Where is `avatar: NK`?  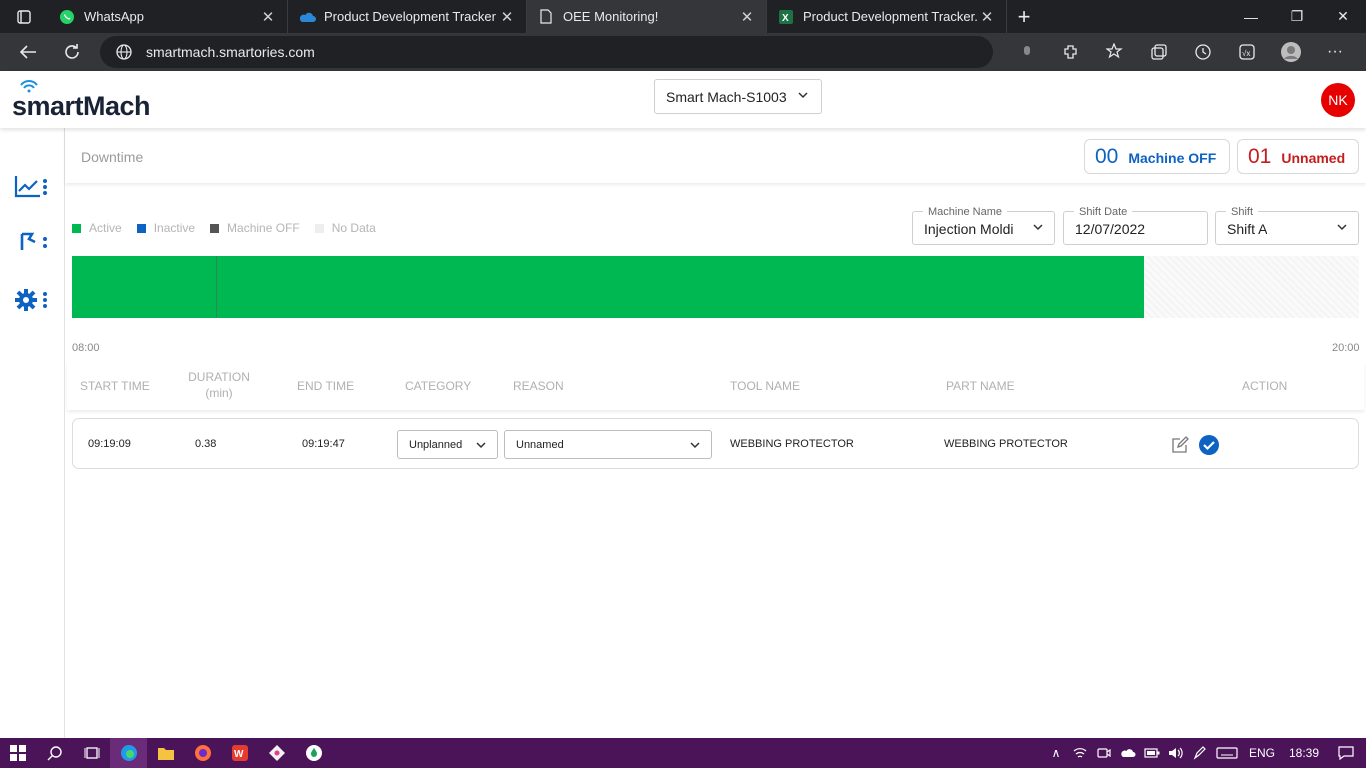
avatar: NK is located at coordinates (1338, 100).